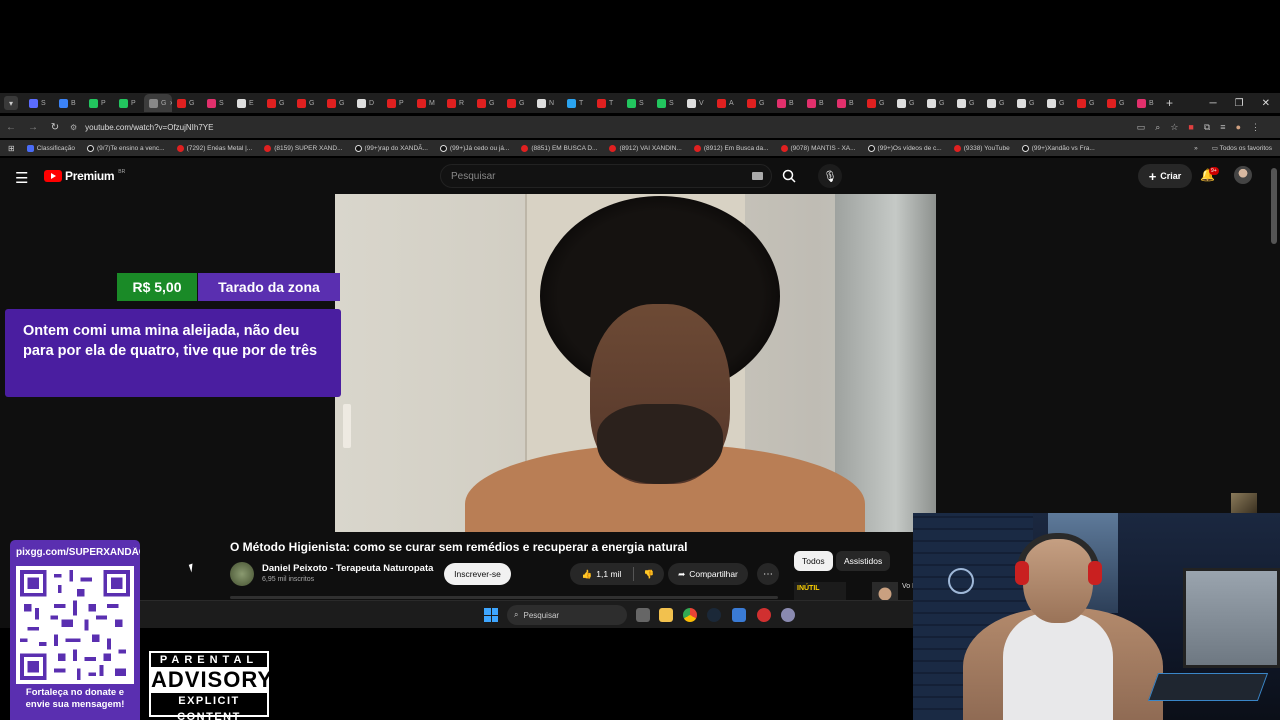 This screenshot has height=720, width=1280. I want to click on file-explorer-icon, so click(666, 615).